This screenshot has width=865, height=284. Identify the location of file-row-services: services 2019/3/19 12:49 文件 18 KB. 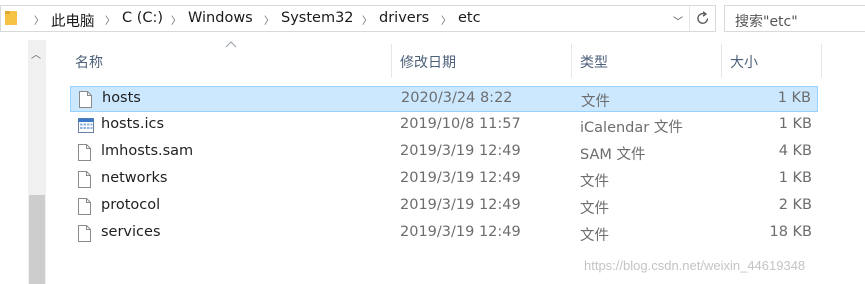
(444, 234).